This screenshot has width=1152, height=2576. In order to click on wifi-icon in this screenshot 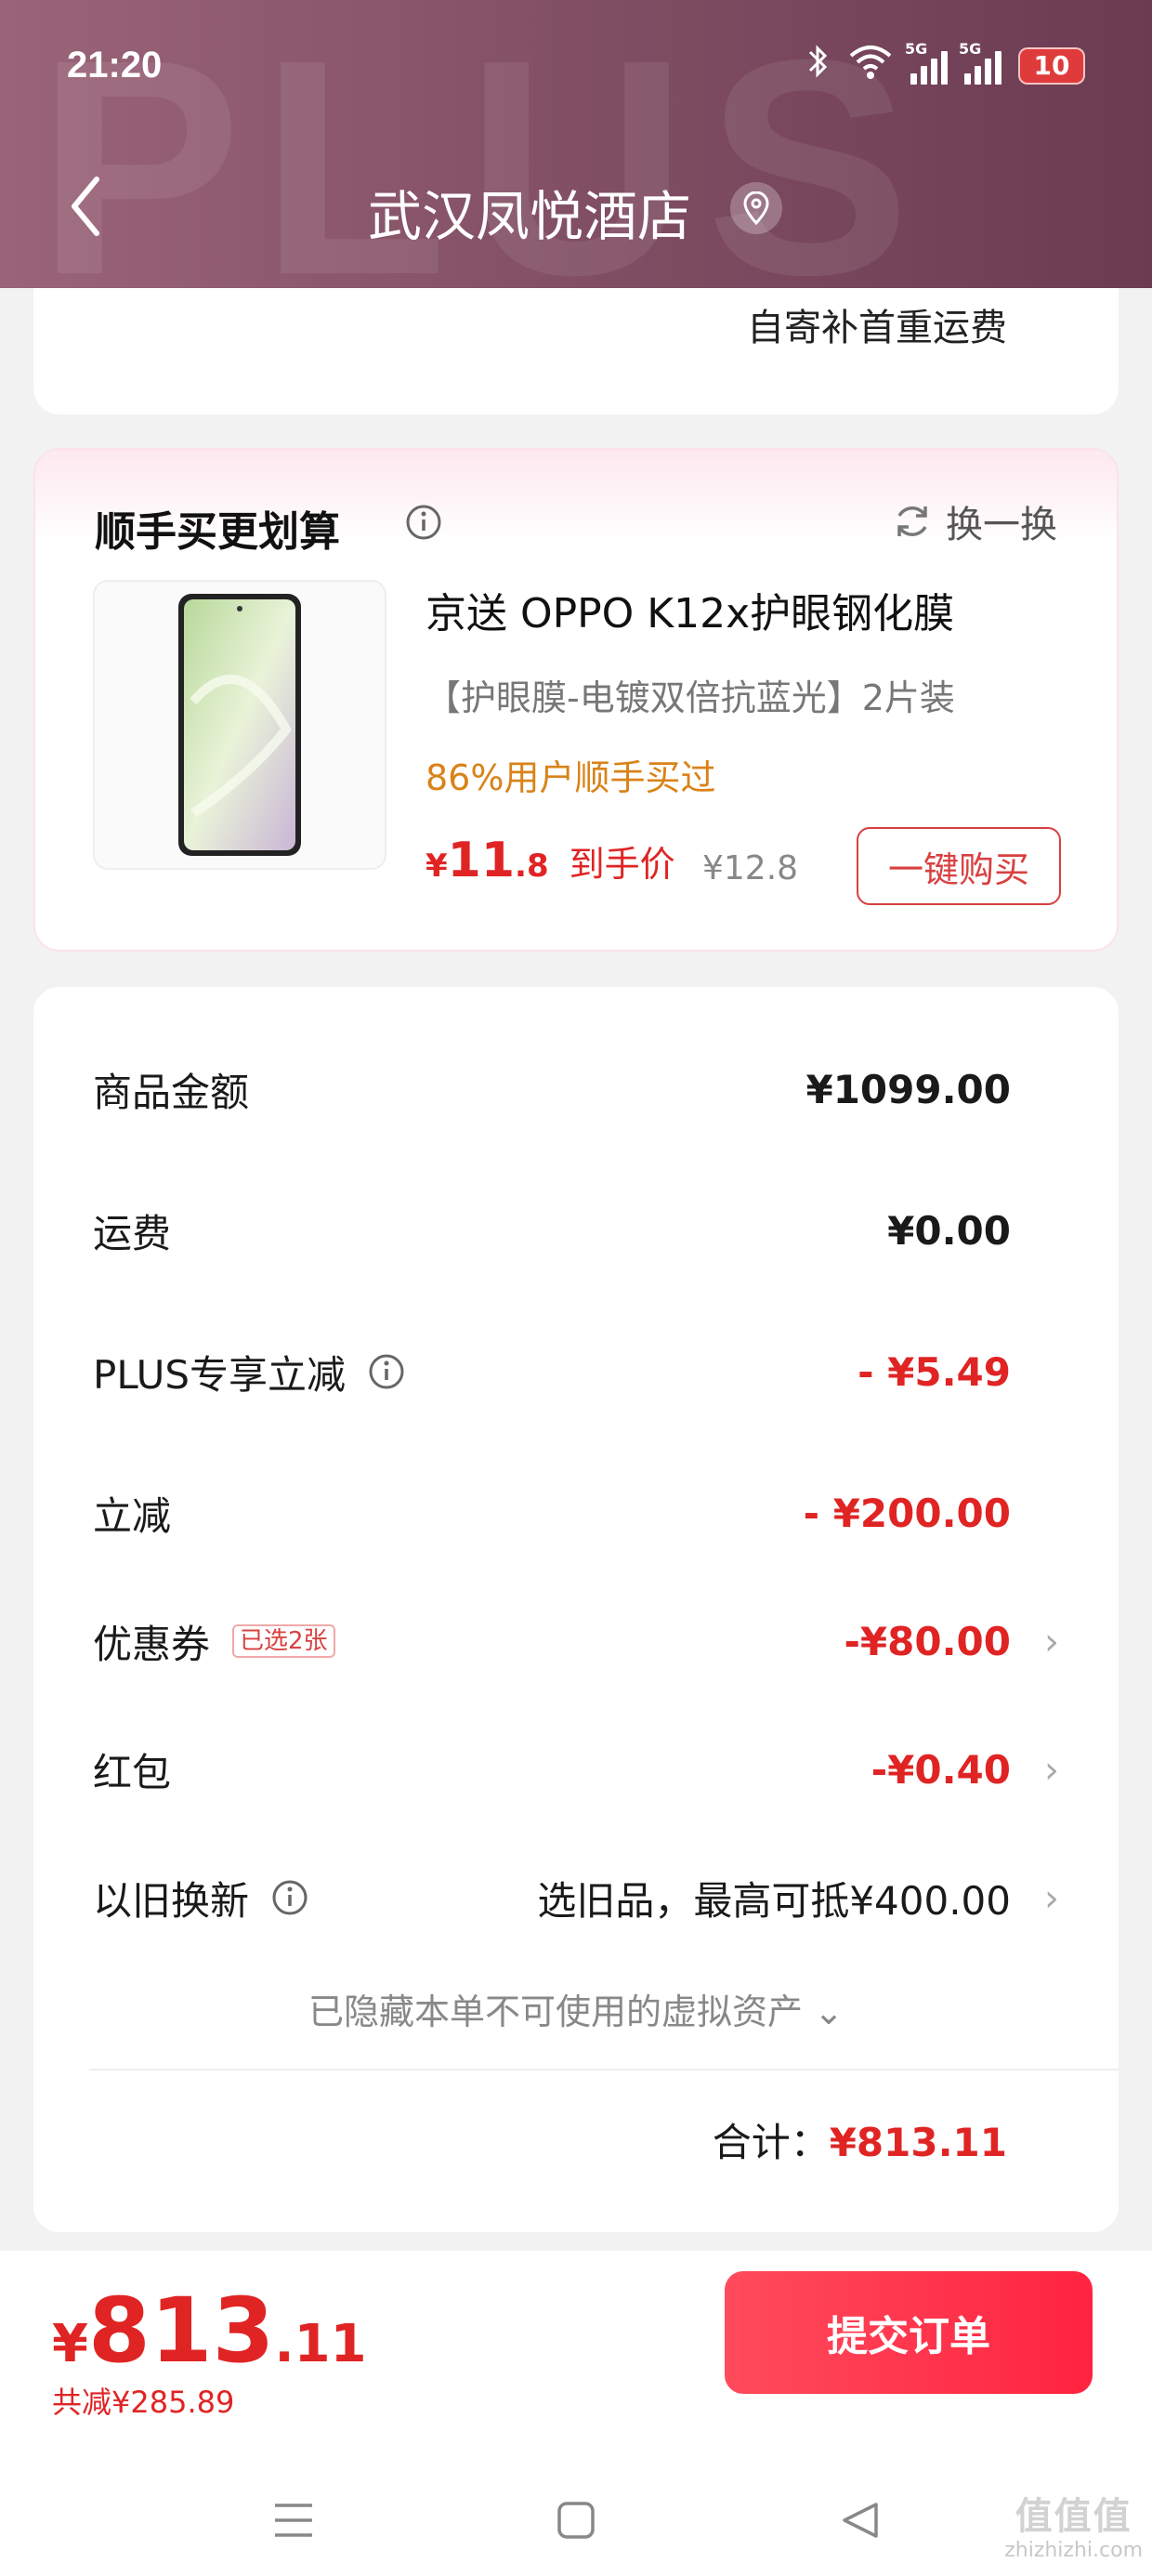, I will do `click(870, 65)`.